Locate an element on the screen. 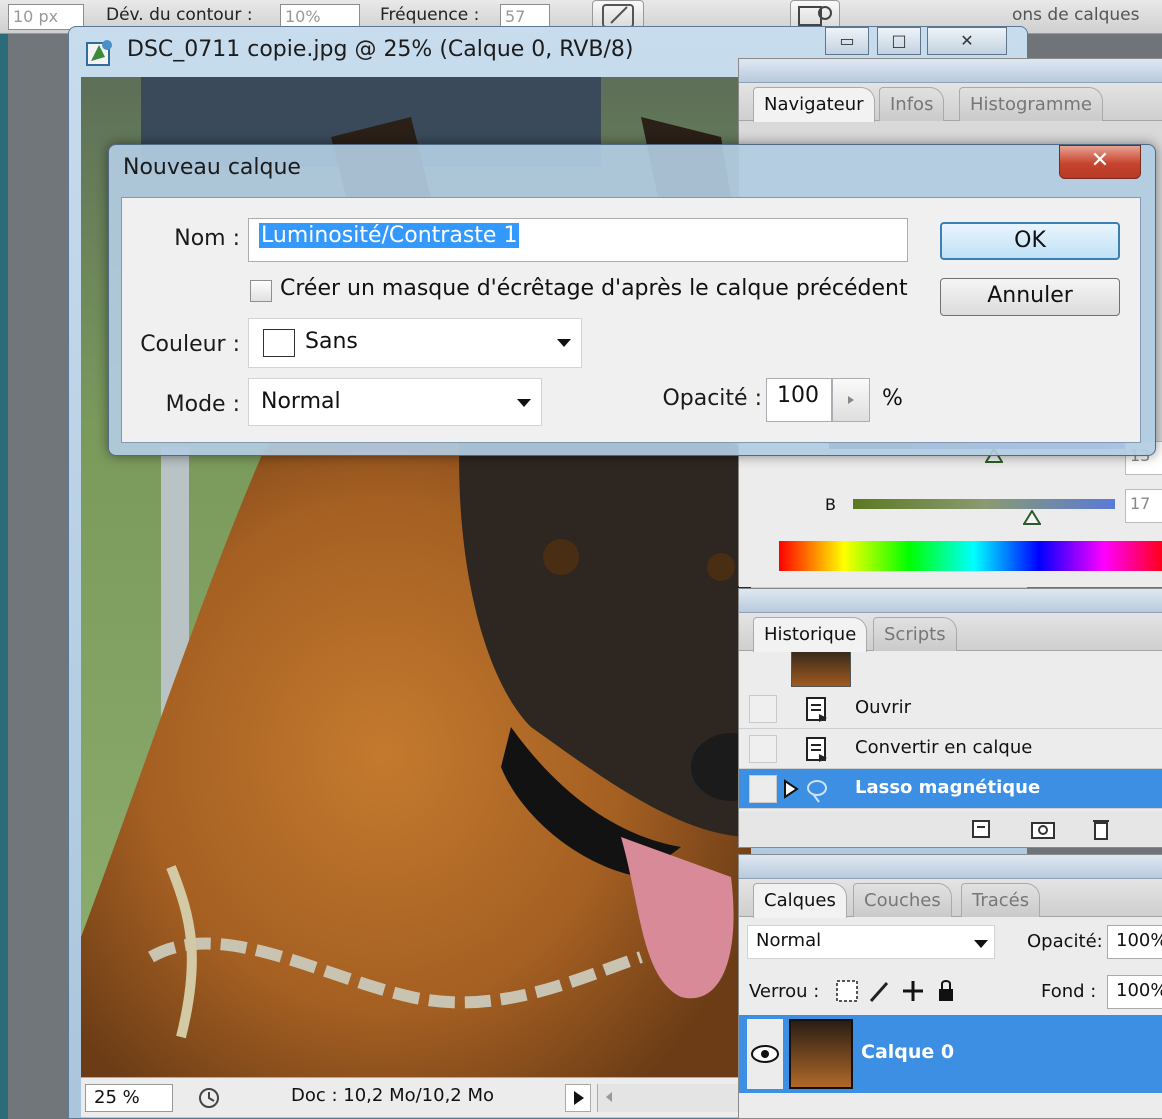 This screenshot has height=1119, width=1162. lock-label: Verrou : is located at coordinates (784, 991).